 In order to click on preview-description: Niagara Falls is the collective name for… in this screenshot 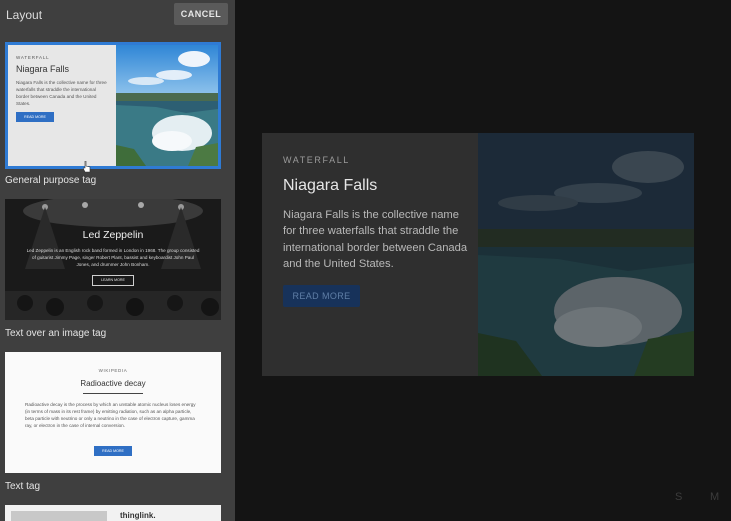, I will do `click(375, 239)`.